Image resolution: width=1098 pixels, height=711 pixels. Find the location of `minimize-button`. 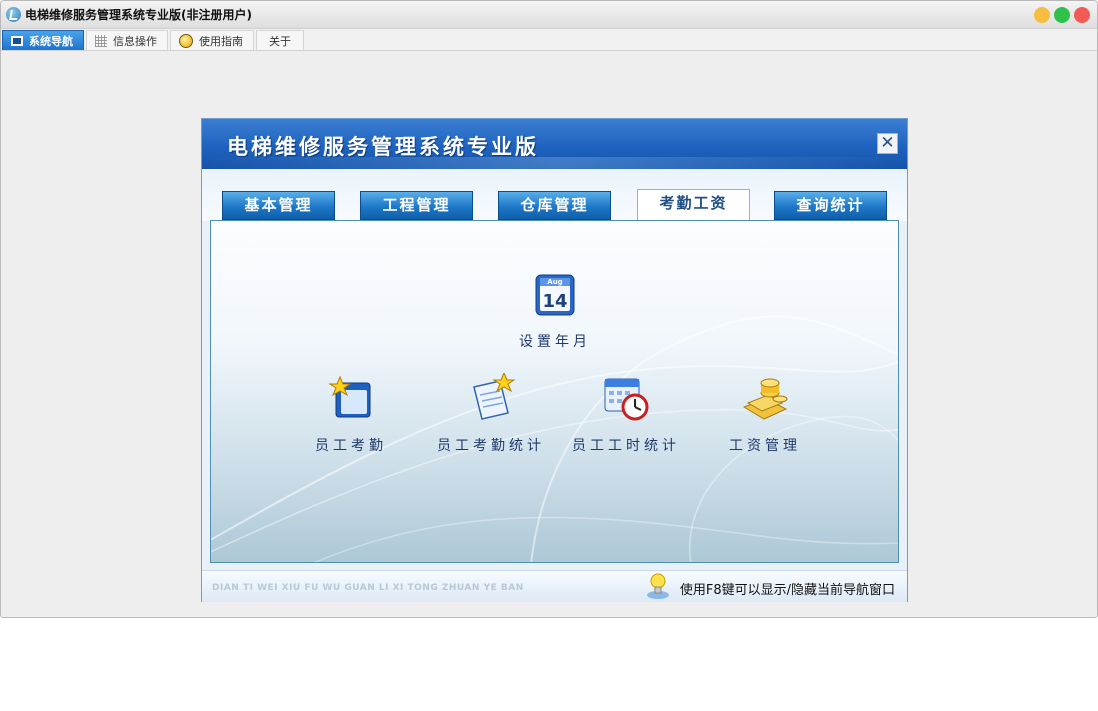

minimize-button is located at coordinates (1042, 15).